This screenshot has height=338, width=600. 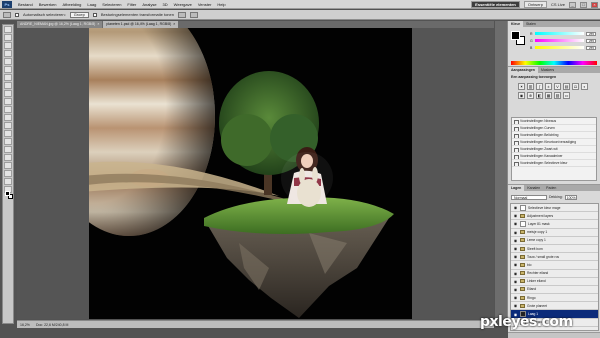 What do you see at coordinates (530, 95) in the screenshot?
I see `mixer-icon: ⊕` at bounding box center [530, 95].